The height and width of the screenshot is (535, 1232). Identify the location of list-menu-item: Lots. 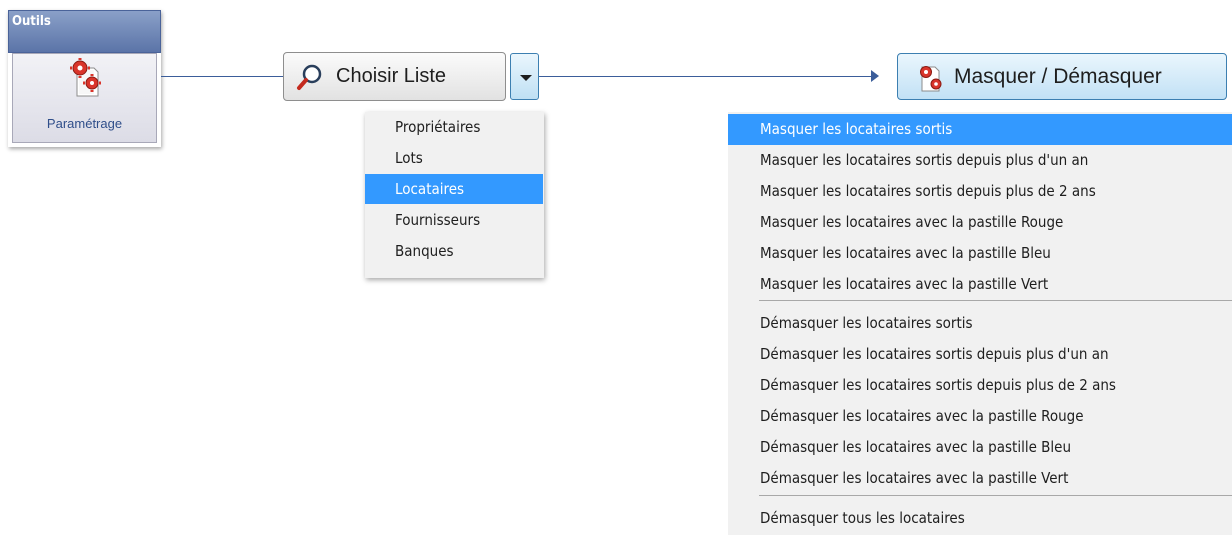
(454, 158).